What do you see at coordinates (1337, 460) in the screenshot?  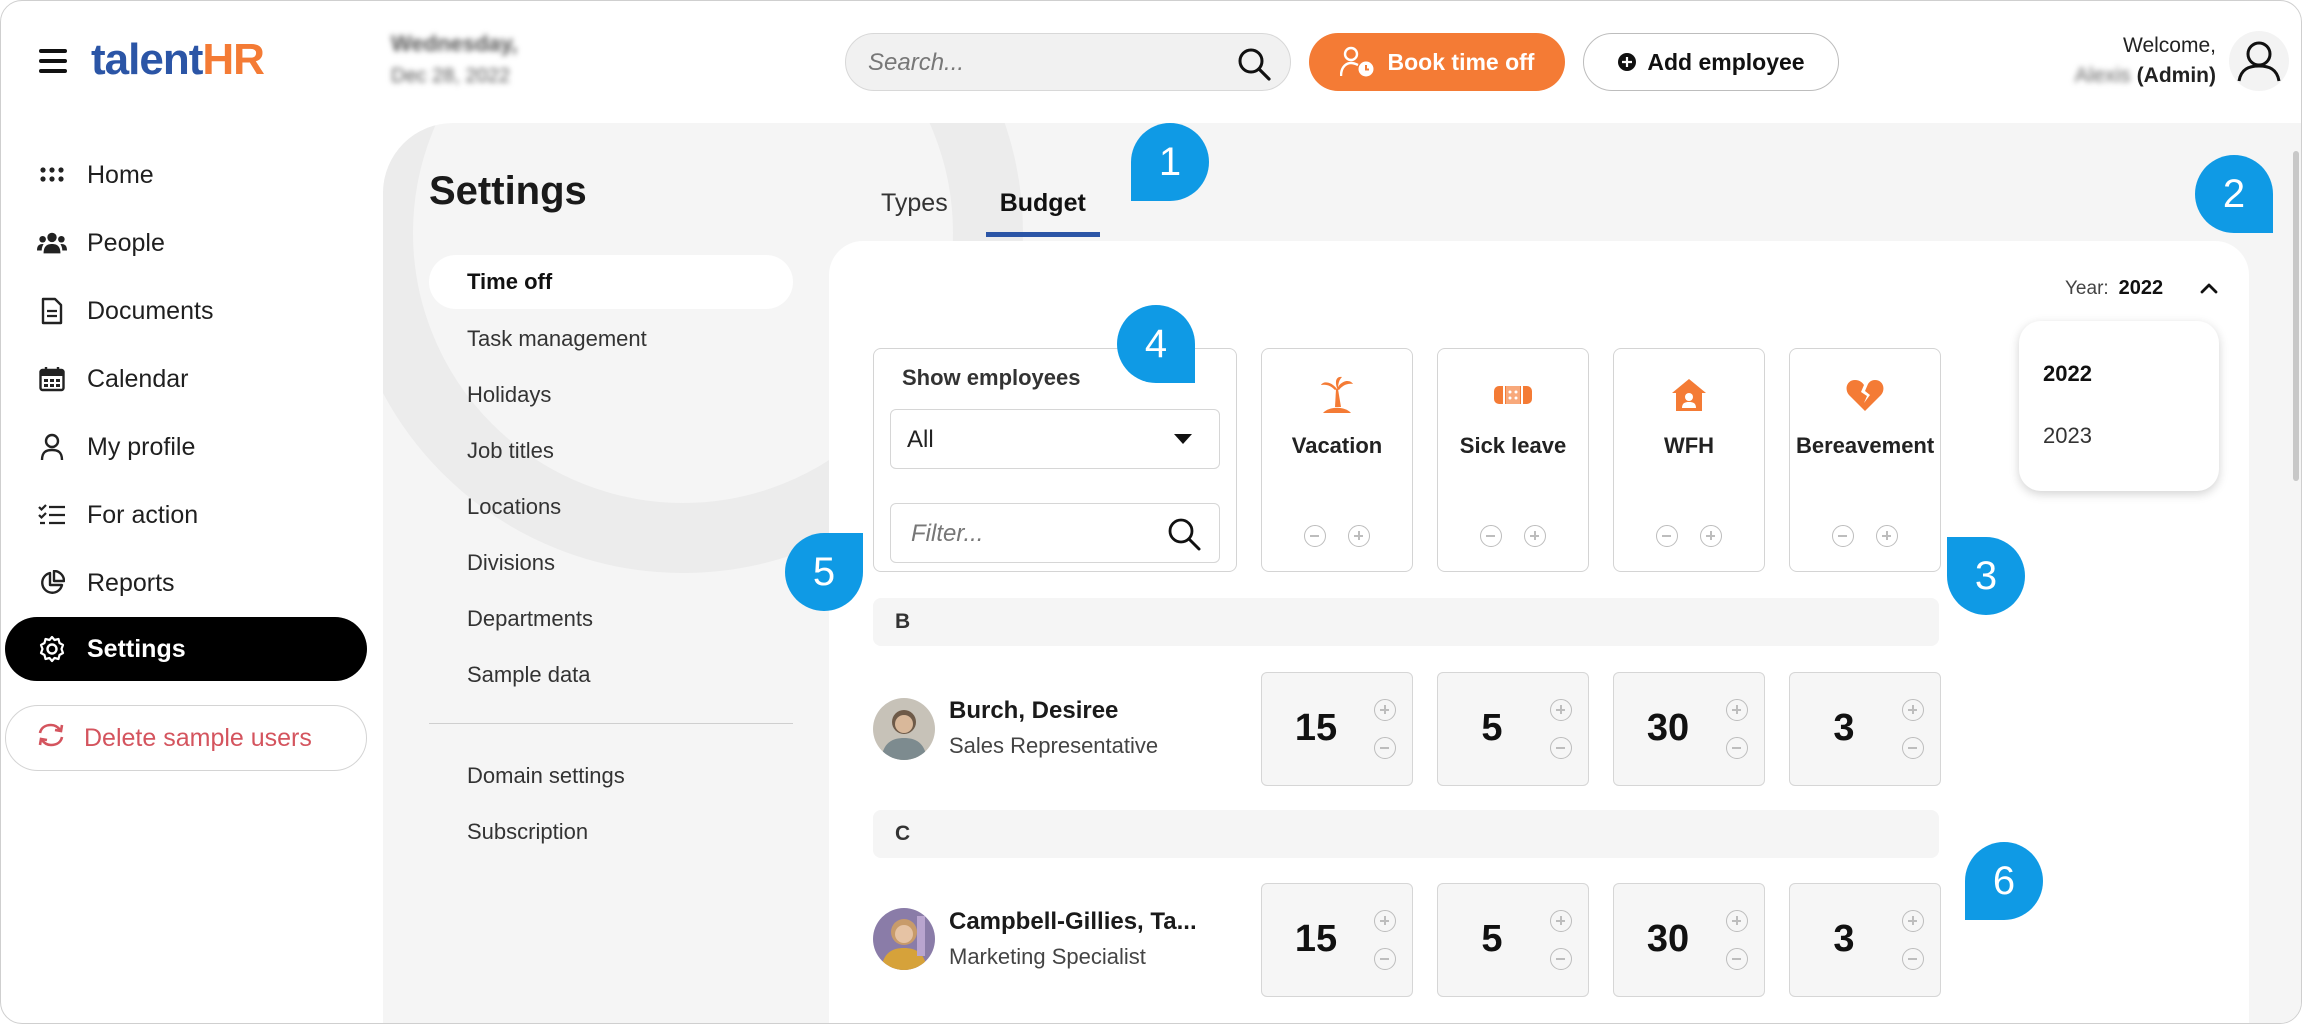 I see `type-card-vacation: Vacation` at bounding box center [1337, 460].